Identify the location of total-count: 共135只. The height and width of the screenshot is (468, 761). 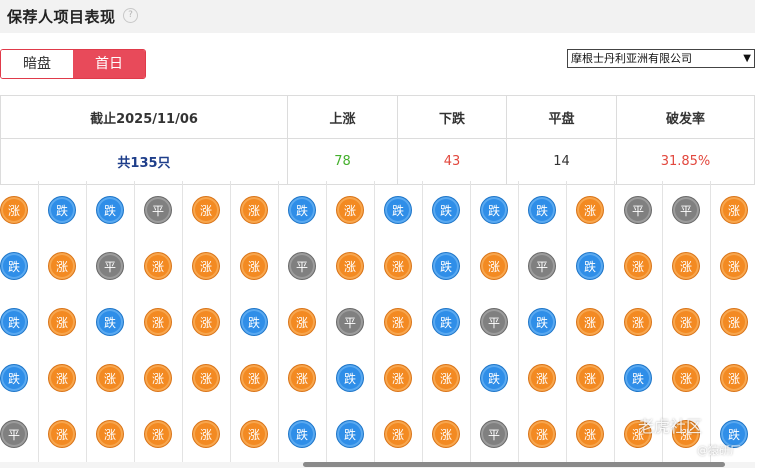
(144, 161).